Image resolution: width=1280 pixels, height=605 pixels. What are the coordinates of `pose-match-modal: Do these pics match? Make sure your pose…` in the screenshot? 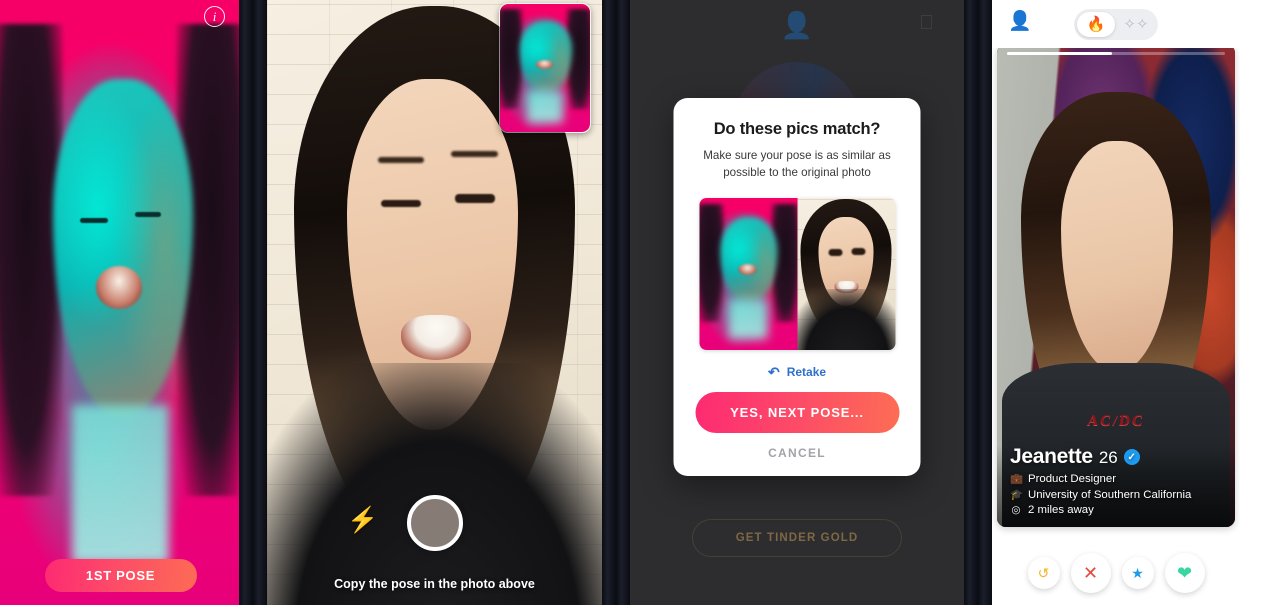 It's located at (797, 287).